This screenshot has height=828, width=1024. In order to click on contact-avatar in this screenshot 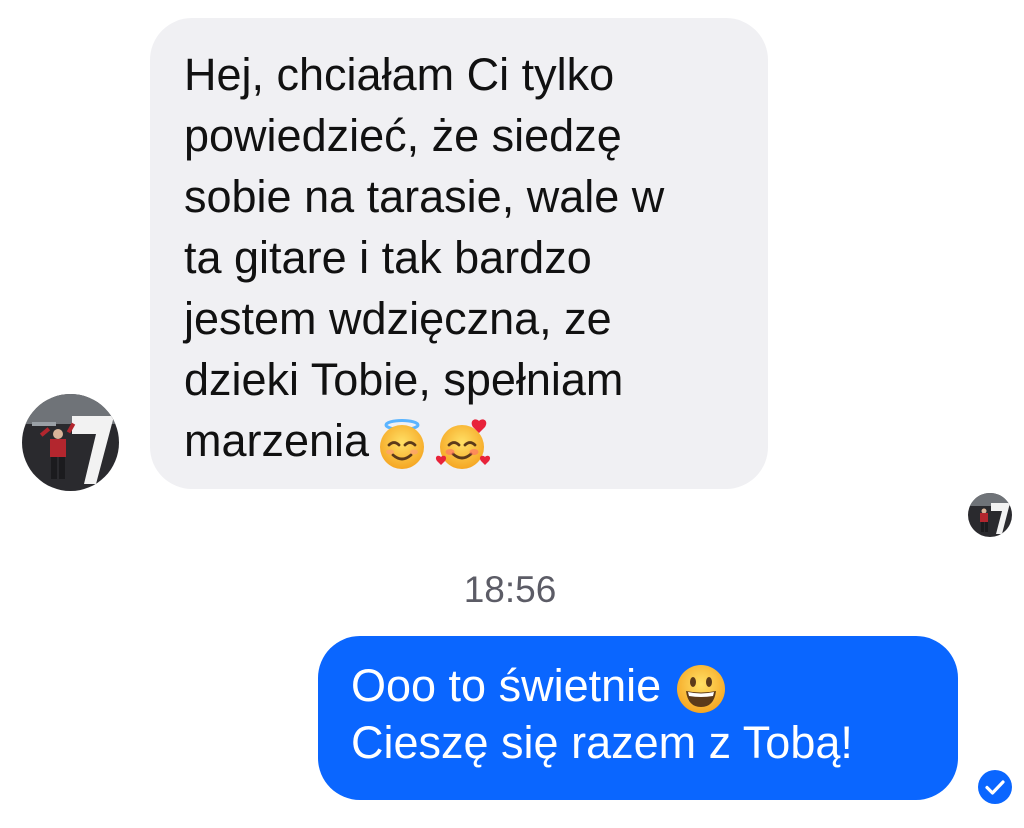, I will do `click(70, 442)`.